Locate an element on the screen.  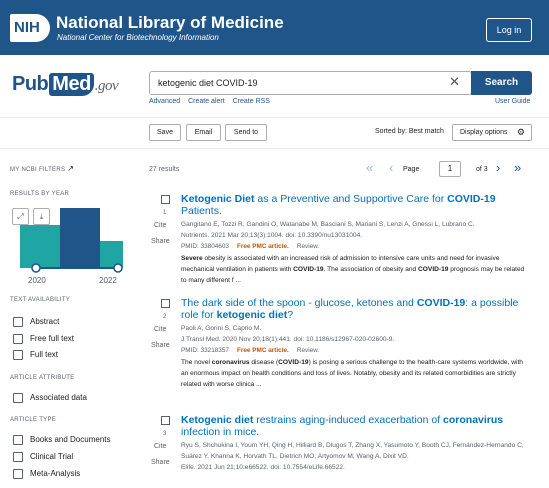
books-documents-checkbox is located at coordinates (18, 440).